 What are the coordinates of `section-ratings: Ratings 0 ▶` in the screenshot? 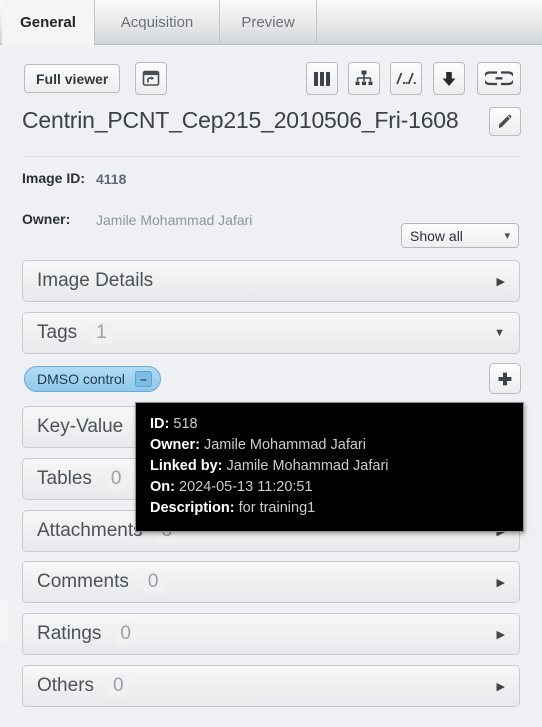 It's located at (271, 634).